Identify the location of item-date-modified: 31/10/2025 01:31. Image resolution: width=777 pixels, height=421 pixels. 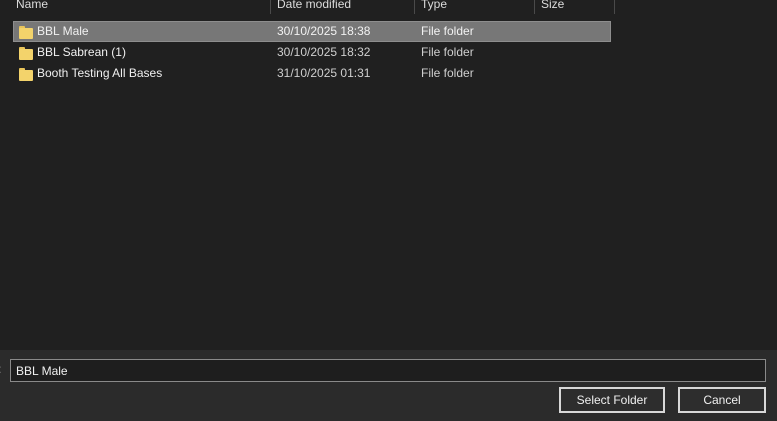
(324, 73).